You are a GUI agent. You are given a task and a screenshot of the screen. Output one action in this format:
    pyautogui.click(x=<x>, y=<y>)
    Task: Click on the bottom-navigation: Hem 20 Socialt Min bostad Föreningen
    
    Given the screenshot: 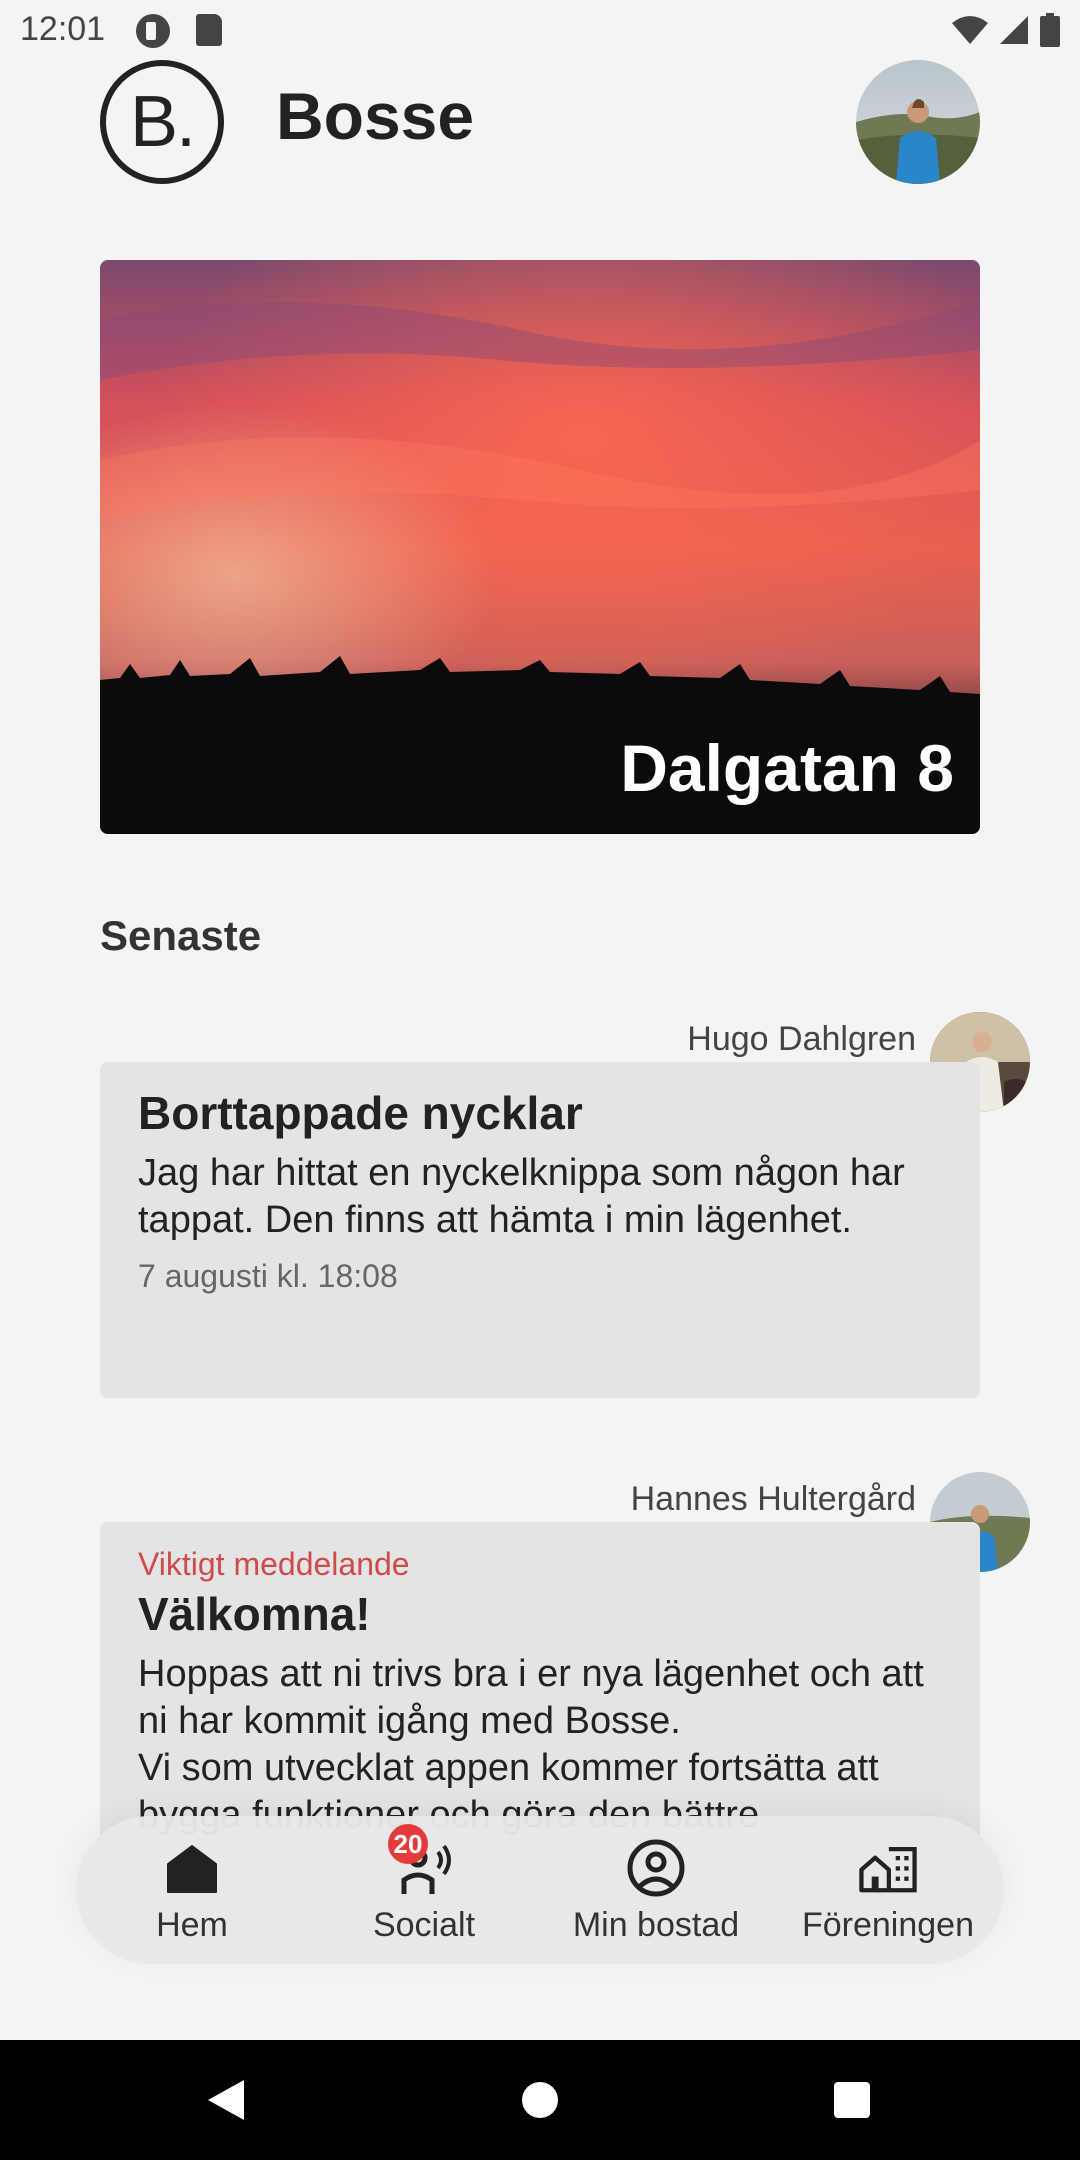 What is the action you would take?
    pyautogui.click(x=540, y=1890)
    